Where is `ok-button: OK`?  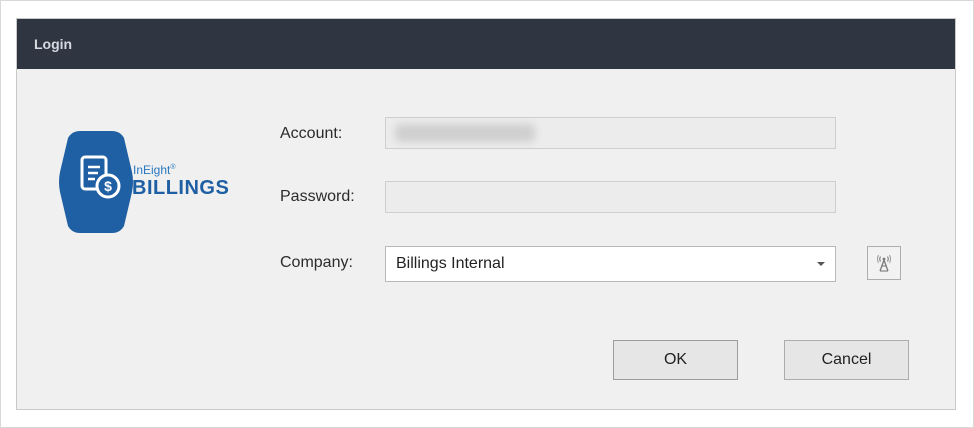
ok-button: OK is located at coordinates (675, 360).